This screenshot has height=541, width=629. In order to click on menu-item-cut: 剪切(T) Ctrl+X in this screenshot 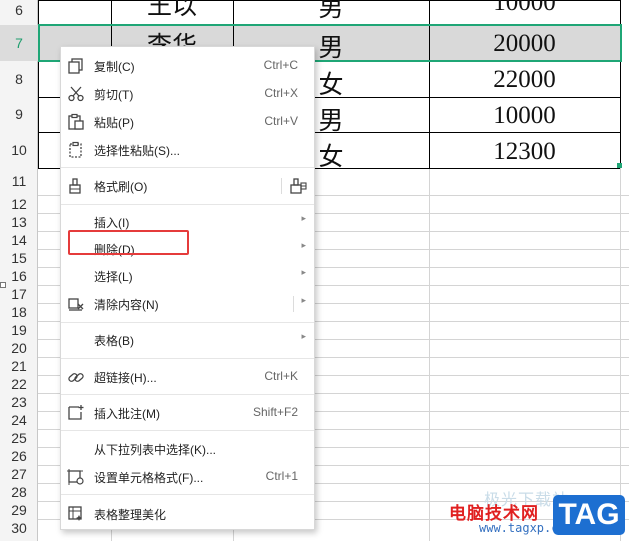, I will do `click(187, 94)`.